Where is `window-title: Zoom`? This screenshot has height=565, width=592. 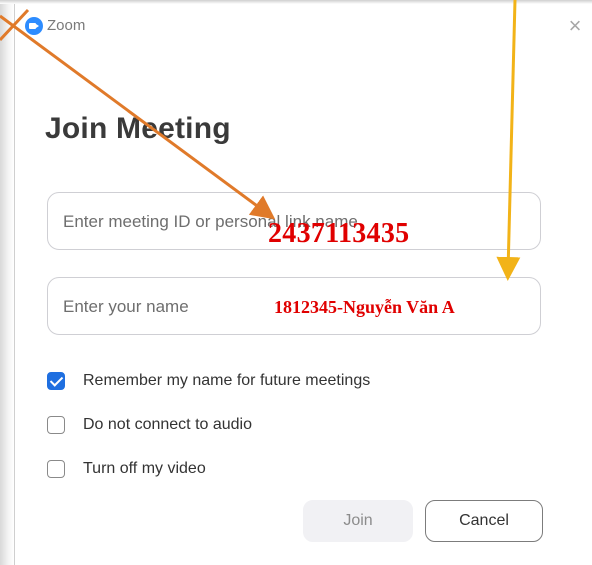
window-title: Zoom is located at coordinates (66, 25).